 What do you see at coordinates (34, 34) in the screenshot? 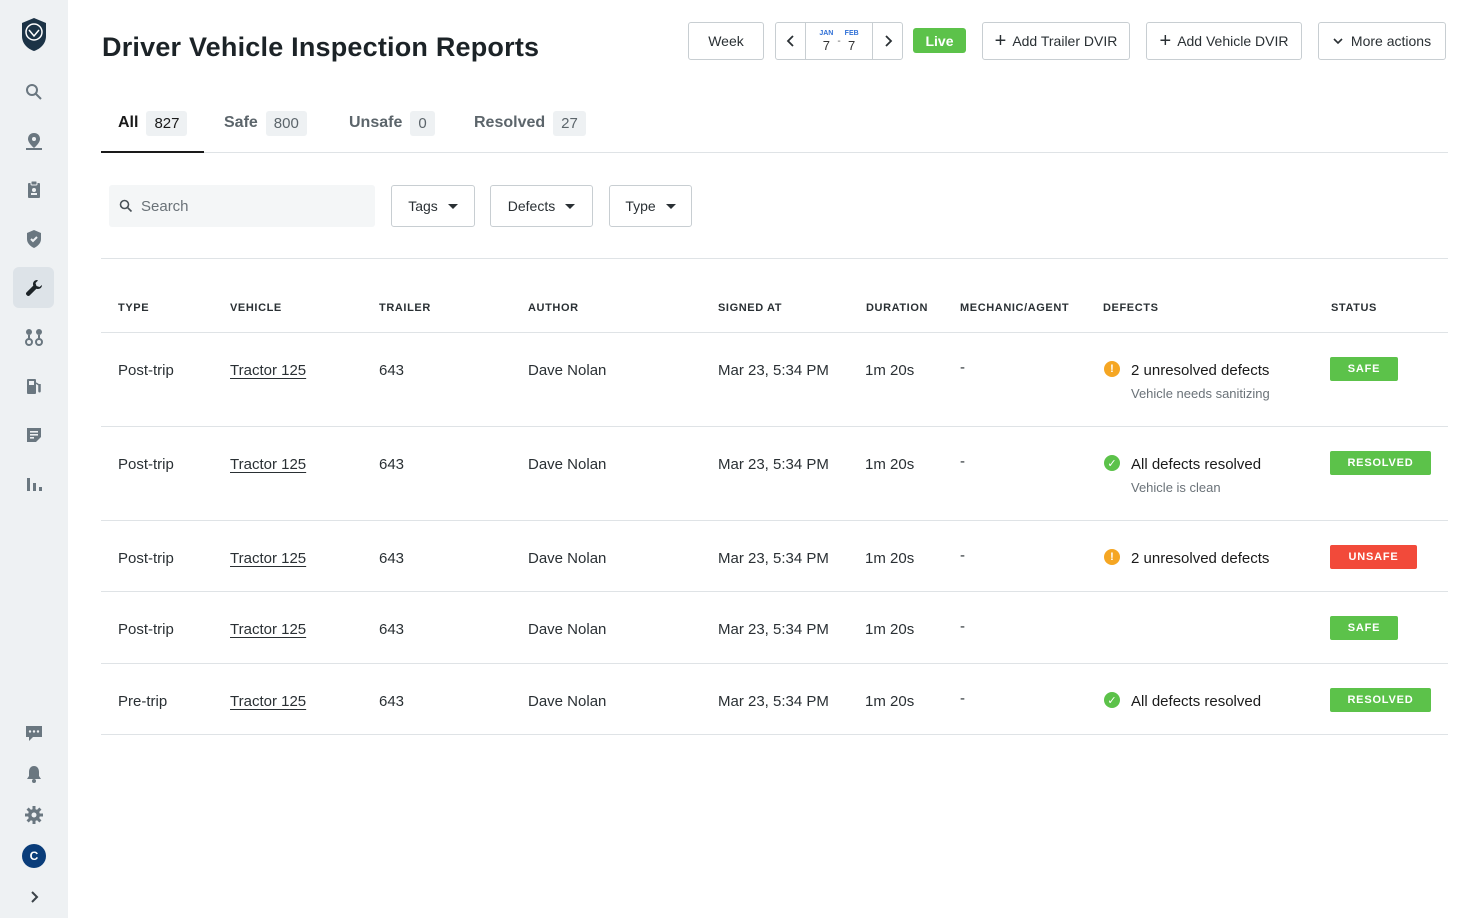
I see `logo-icon` at bounding box center [34, 34].